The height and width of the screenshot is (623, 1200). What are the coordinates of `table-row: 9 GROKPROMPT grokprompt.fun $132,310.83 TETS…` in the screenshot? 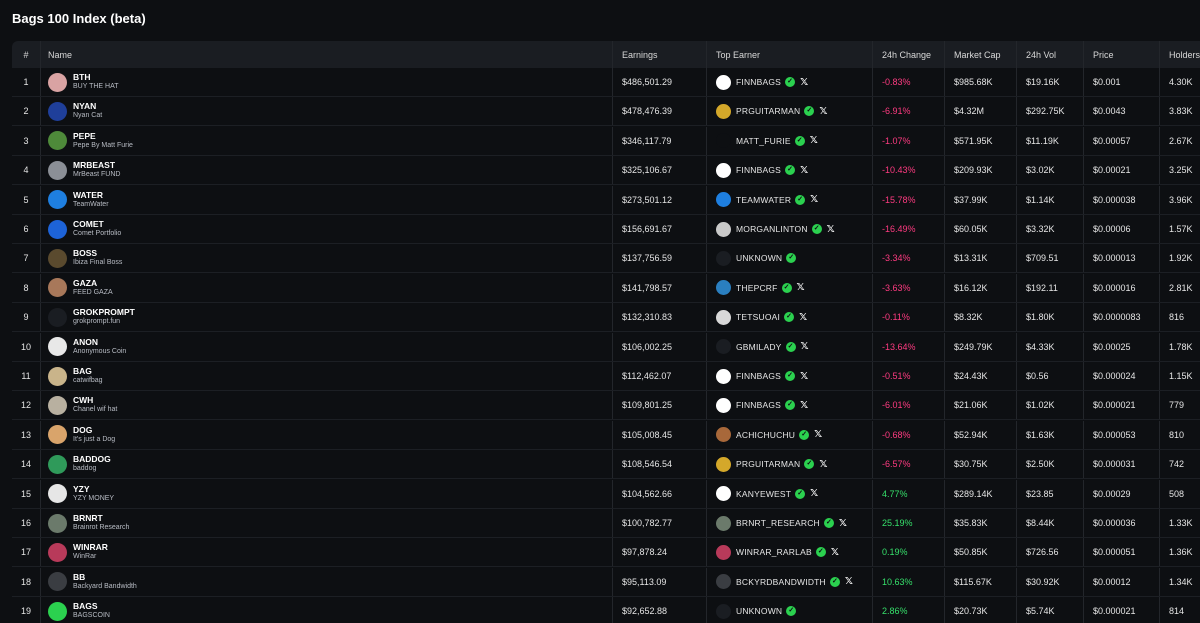 It's located at (606, 318).